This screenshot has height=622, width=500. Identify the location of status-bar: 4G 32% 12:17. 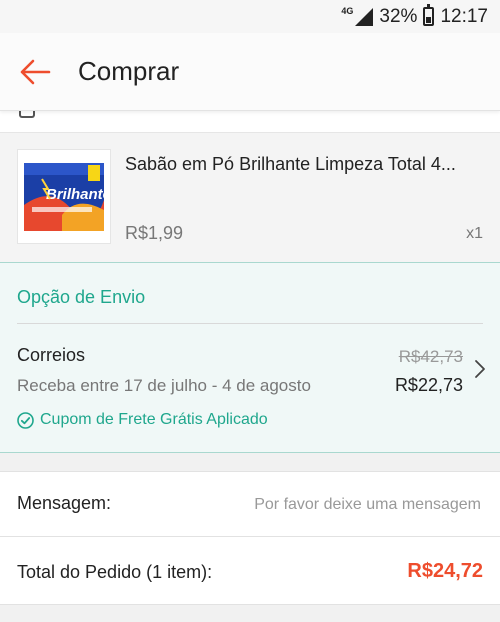
(250, 16).